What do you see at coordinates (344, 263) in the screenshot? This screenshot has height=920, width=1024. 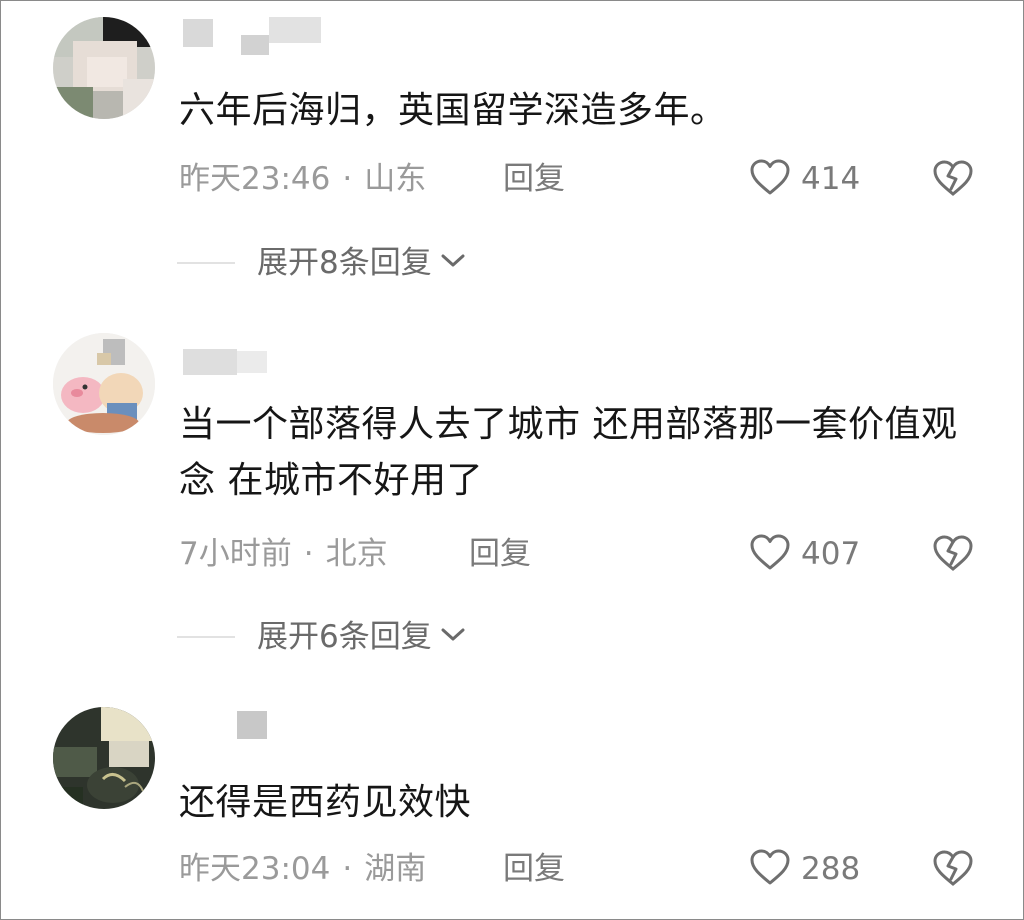 I see `expand-replies-label: 展开8条回复` at bounding box center [344, 263].